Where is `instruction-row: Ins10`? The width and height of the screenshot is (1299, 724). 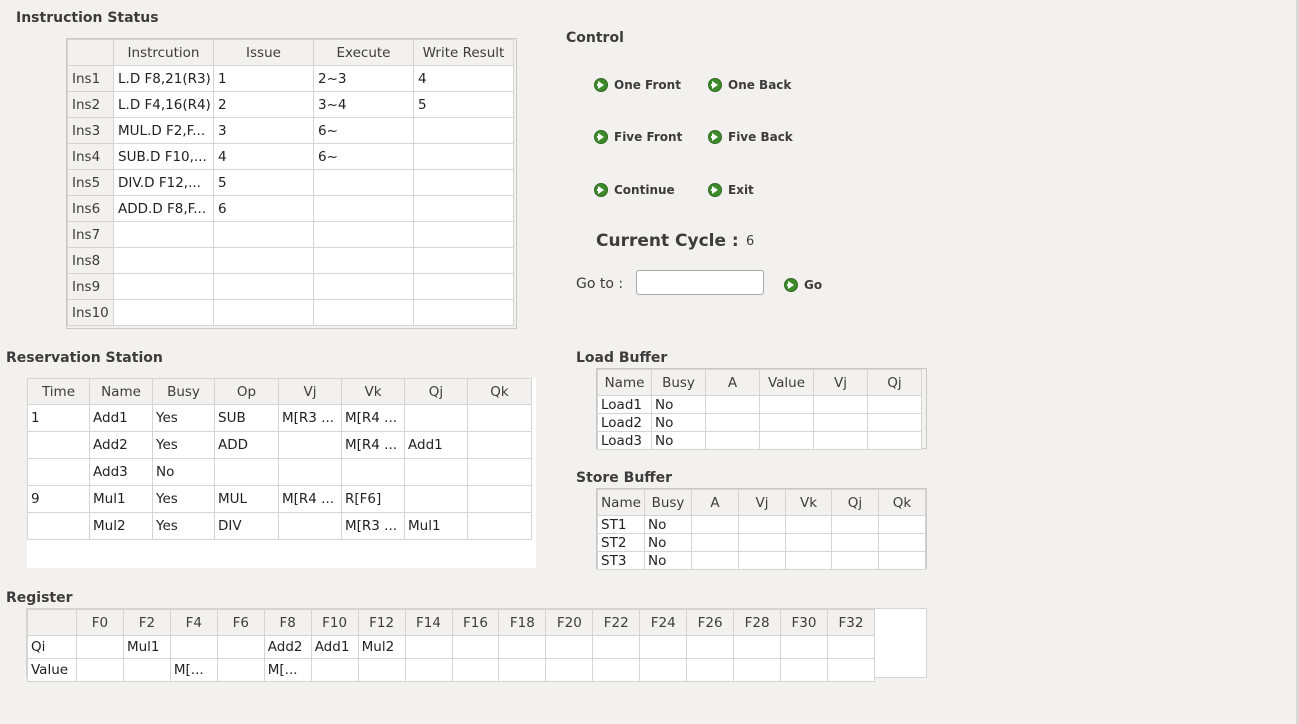 instruction-row: Ins10 is located at coordinates (290, 312).